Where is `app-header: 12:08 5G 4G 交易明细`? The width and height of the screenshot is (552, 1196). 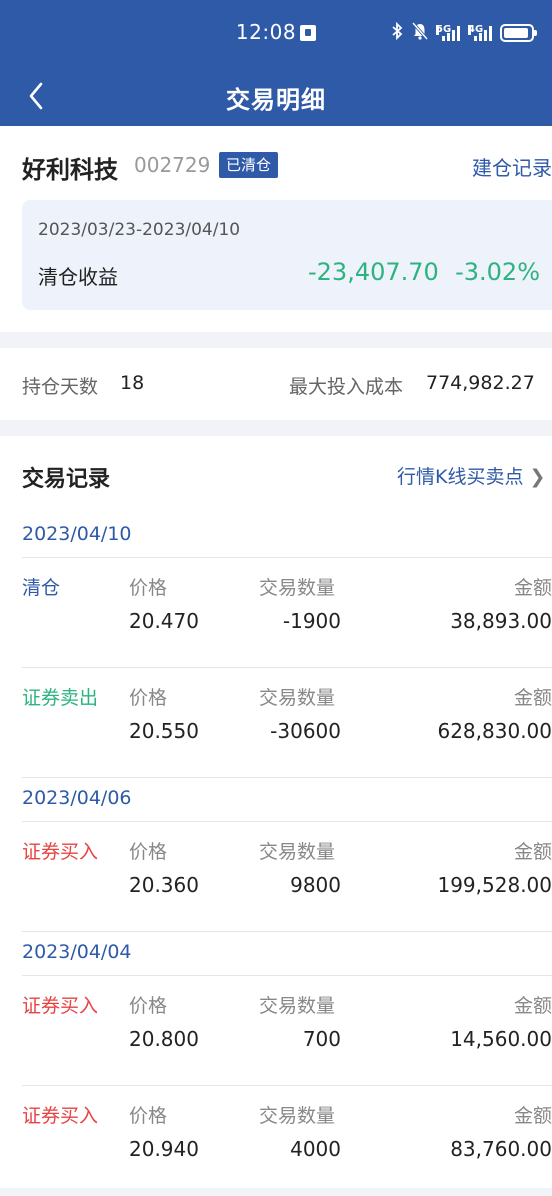
app-header: 12:08 5G 4G 交易明细 is located at coordinates (276, 63).